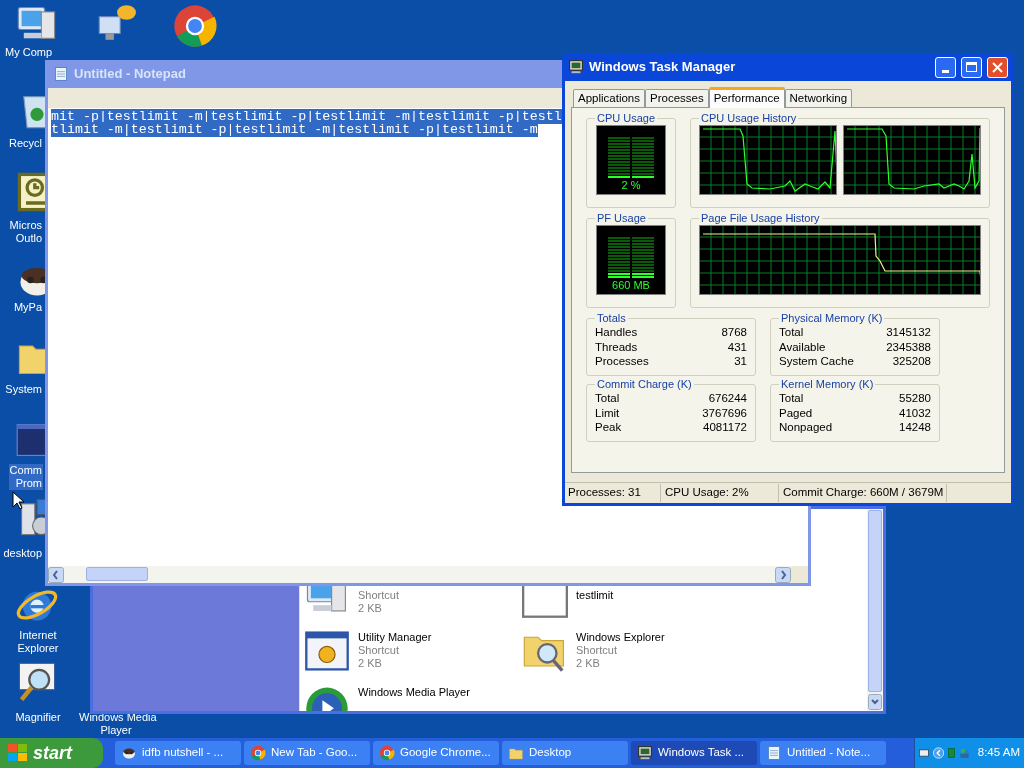 The height and width of the screenshot is (768, 1024). I want to click on stat-value: 41032, so click(915, 412).